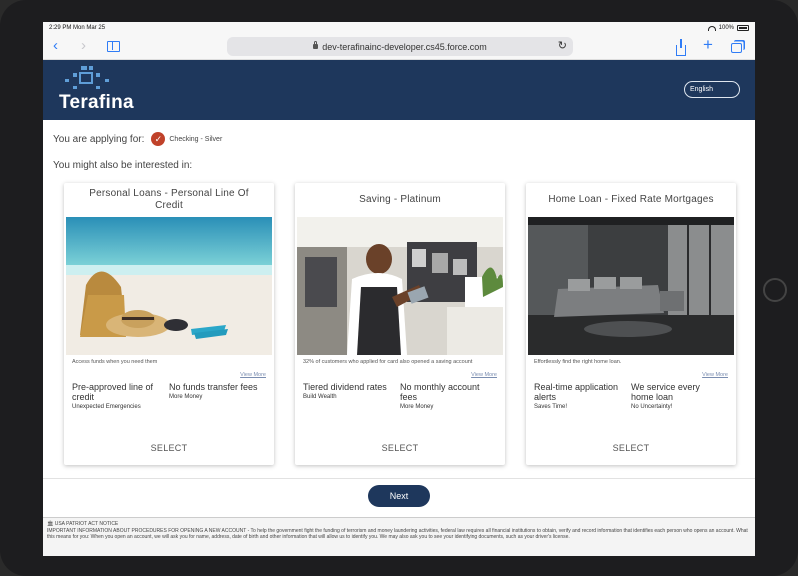  Describe the element at coordinates (551, 407) in the screenshot. I see `feature-sub: Saves Time!` at that location.